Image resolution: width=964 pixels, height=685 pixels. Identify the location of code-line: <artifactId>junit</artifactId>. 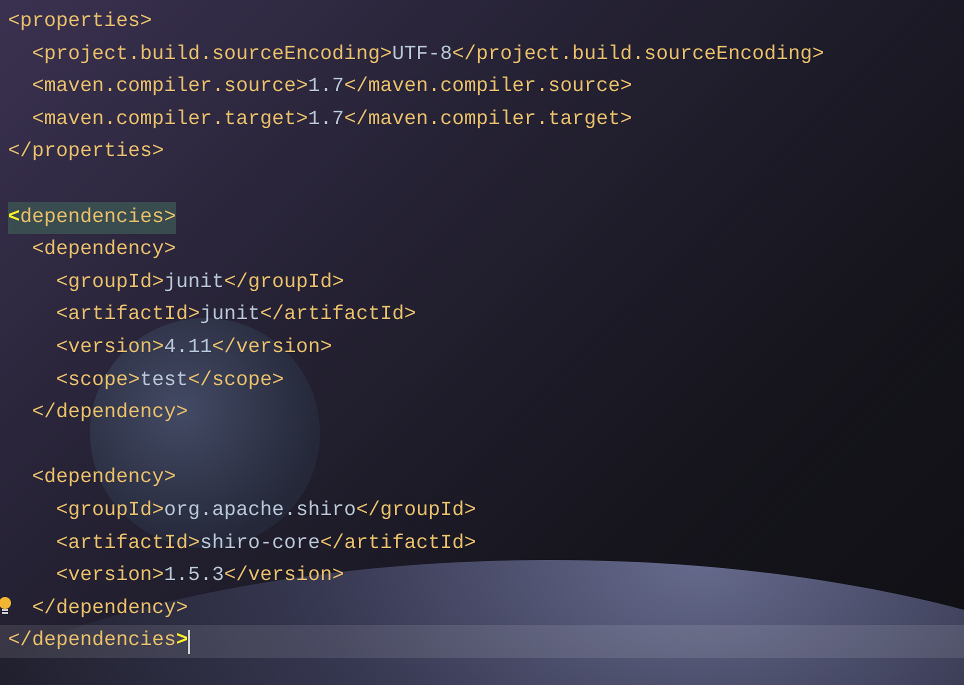
(236, 315).